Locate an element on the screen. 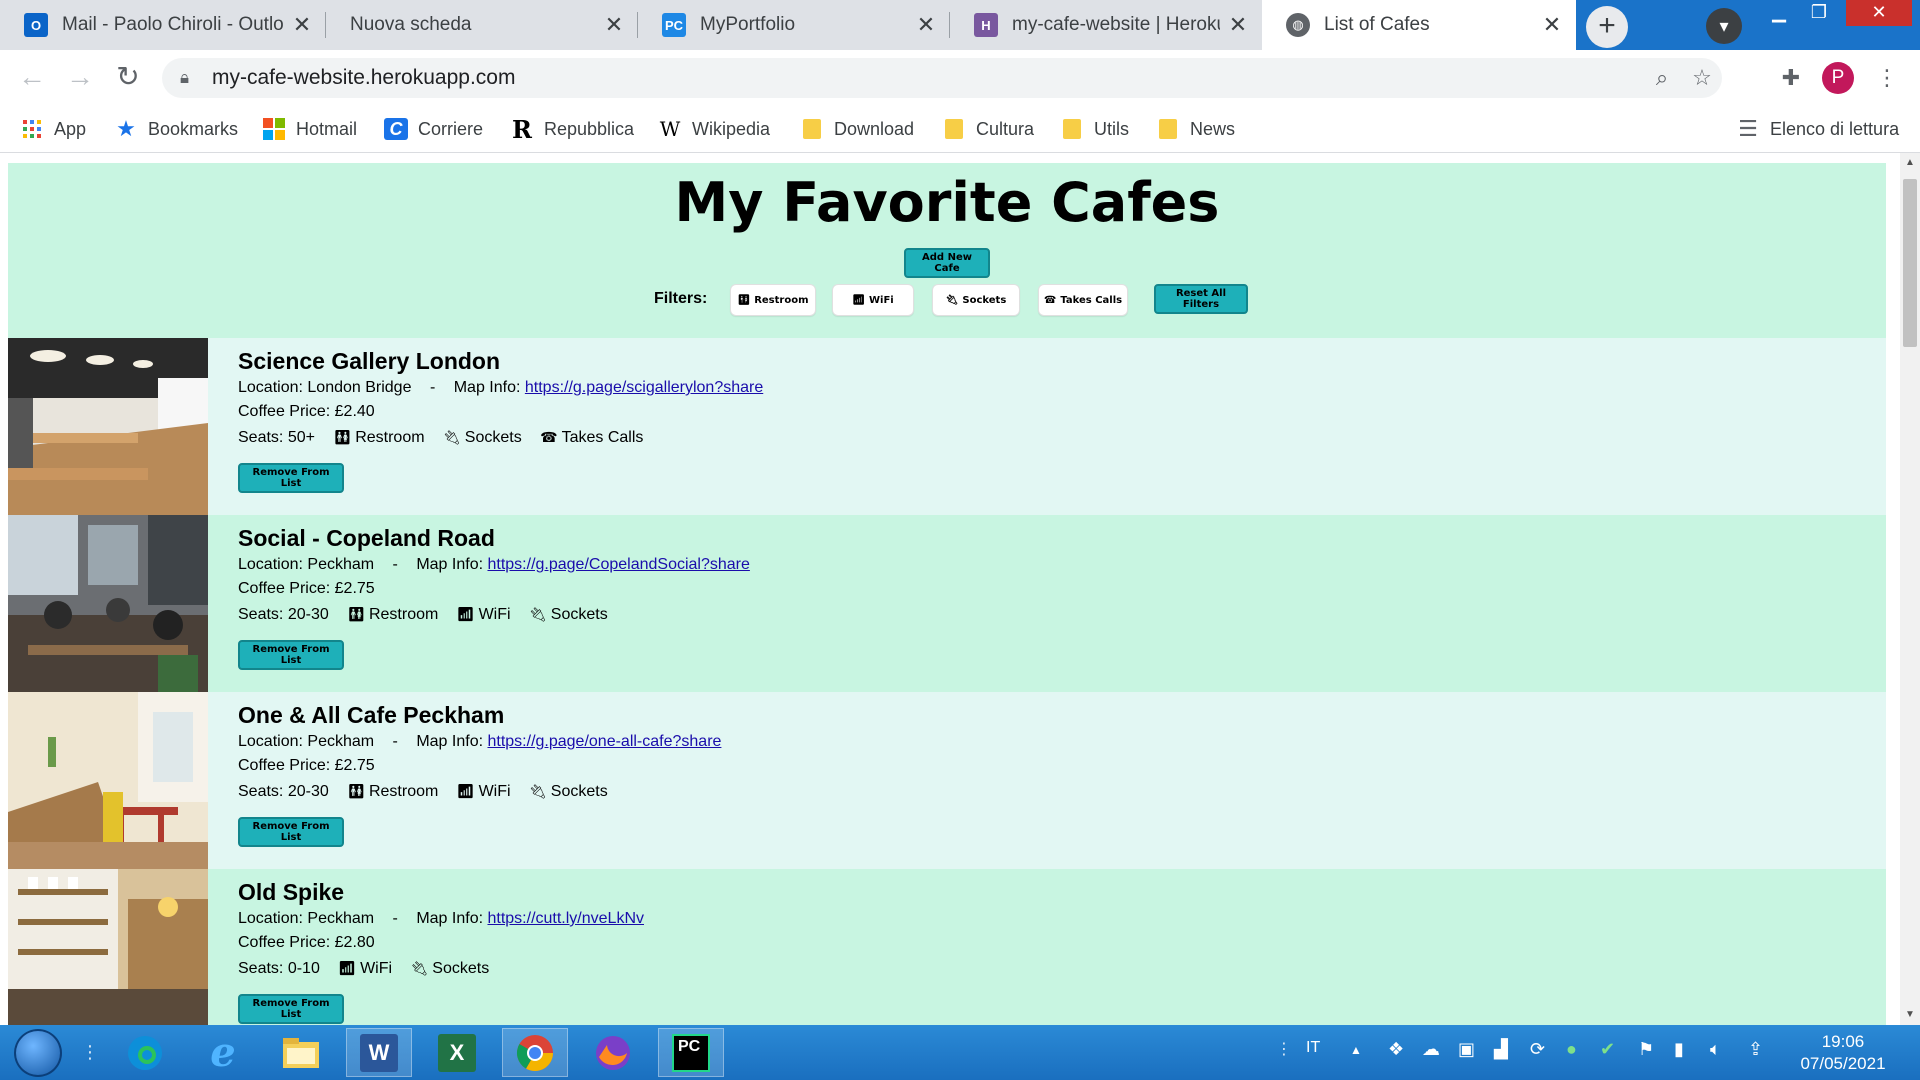 Image resolution: width=1920 pixels, height=1080 pixels. filter-label: Takes Calls is located at coordinates (1091, 300).